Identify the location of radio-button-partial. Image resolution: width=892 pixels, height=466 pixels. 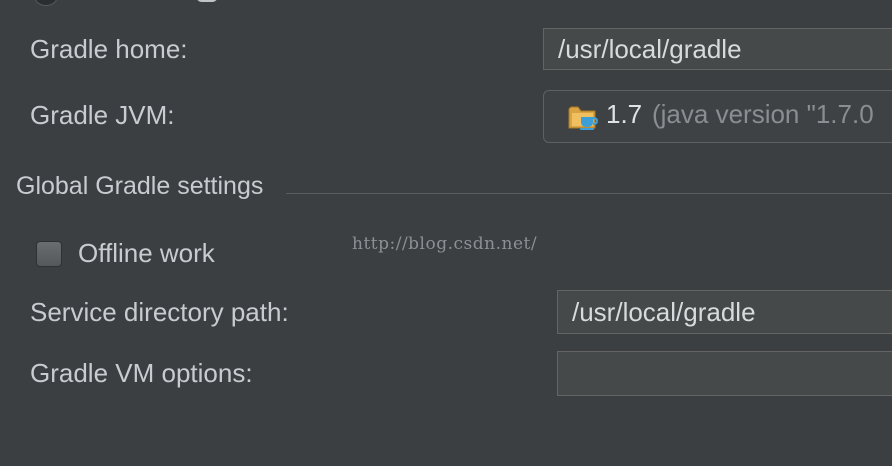
(46, 3).